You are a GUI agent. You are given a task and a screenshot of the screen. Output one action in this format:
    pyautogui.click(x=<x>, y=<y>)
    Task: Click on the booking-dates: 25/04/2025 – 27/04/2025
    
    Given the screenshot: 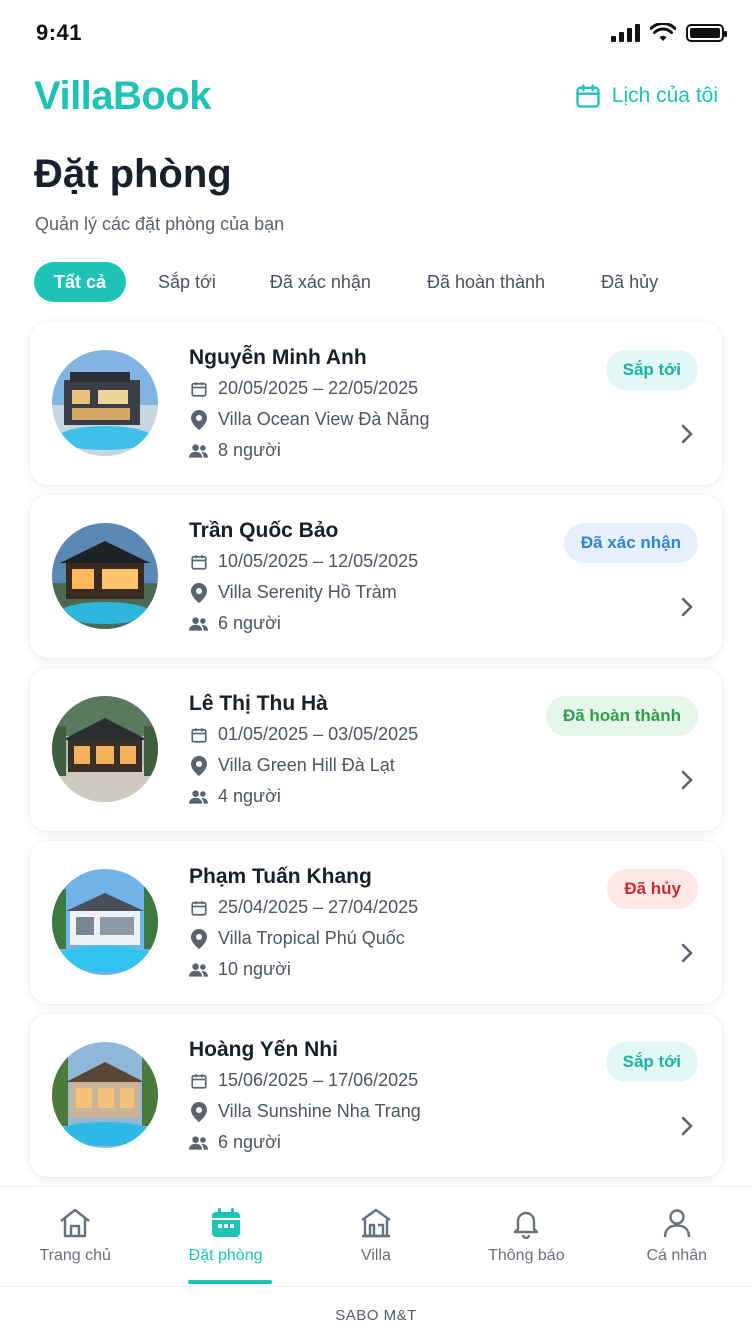 What is the action you would take?
    pyautogui.click(x=303, y=907)
    